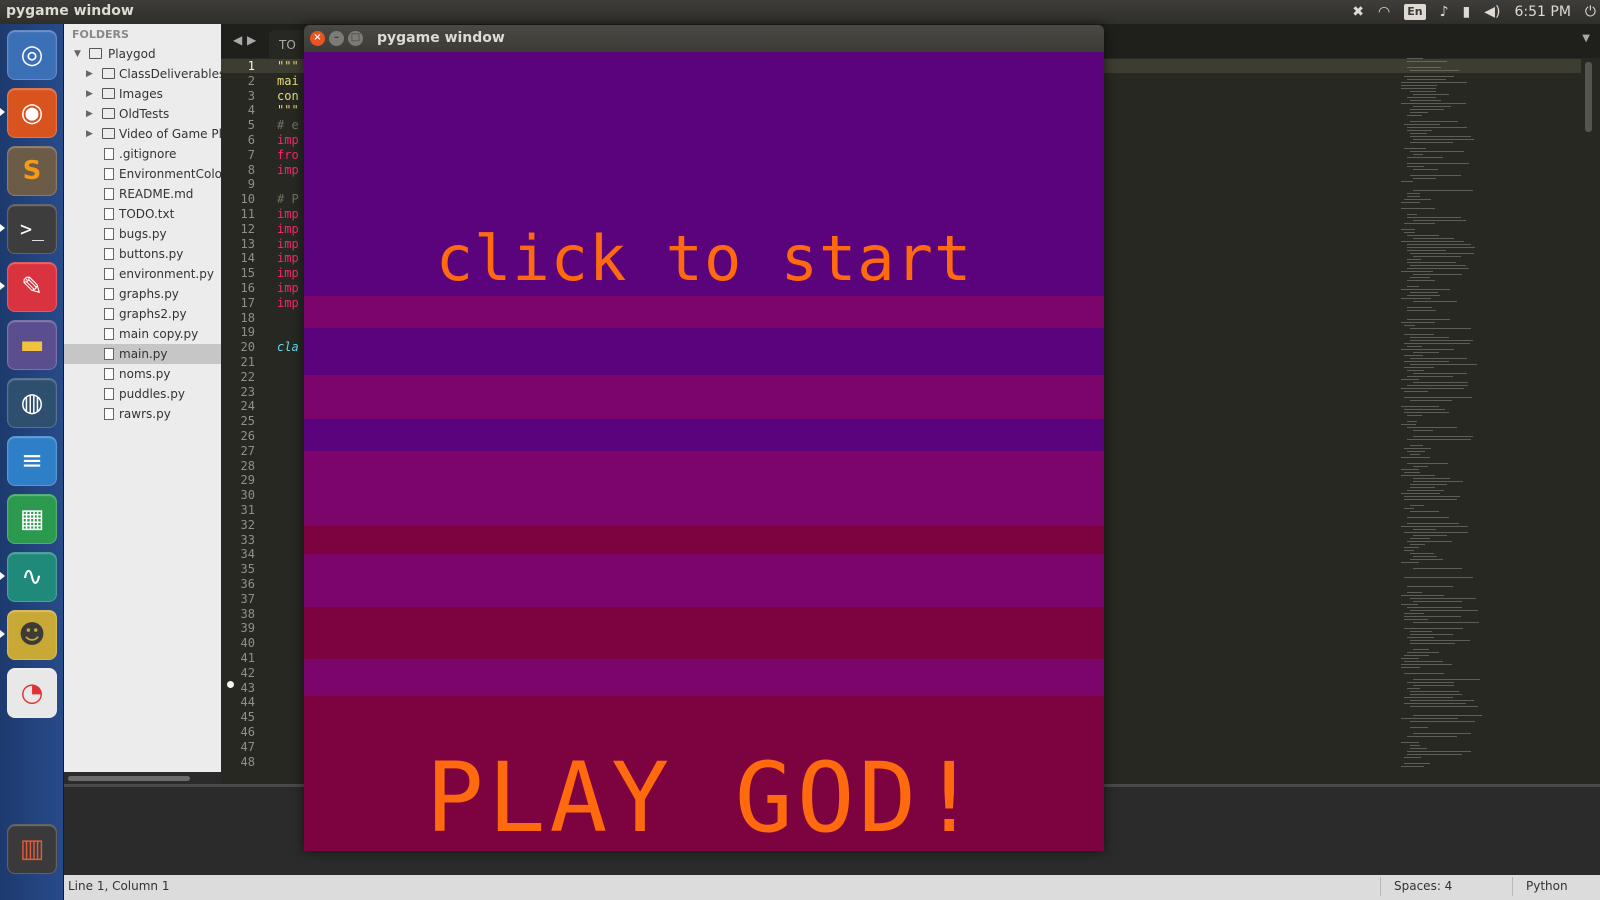 Image resolution: width=1600 pixels, height=900 pixels. What do you see at coordinates (142, 174) in the screenshot?
I see `tree-file: EnvironmentColor` at bounding box center [142, 174].